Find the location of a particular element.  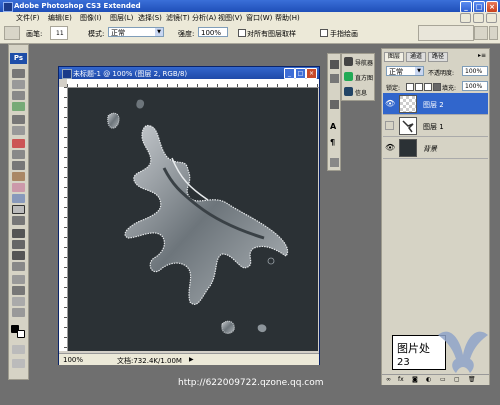

link-layers-icon: ∞ is located at coordinates (388, 379).